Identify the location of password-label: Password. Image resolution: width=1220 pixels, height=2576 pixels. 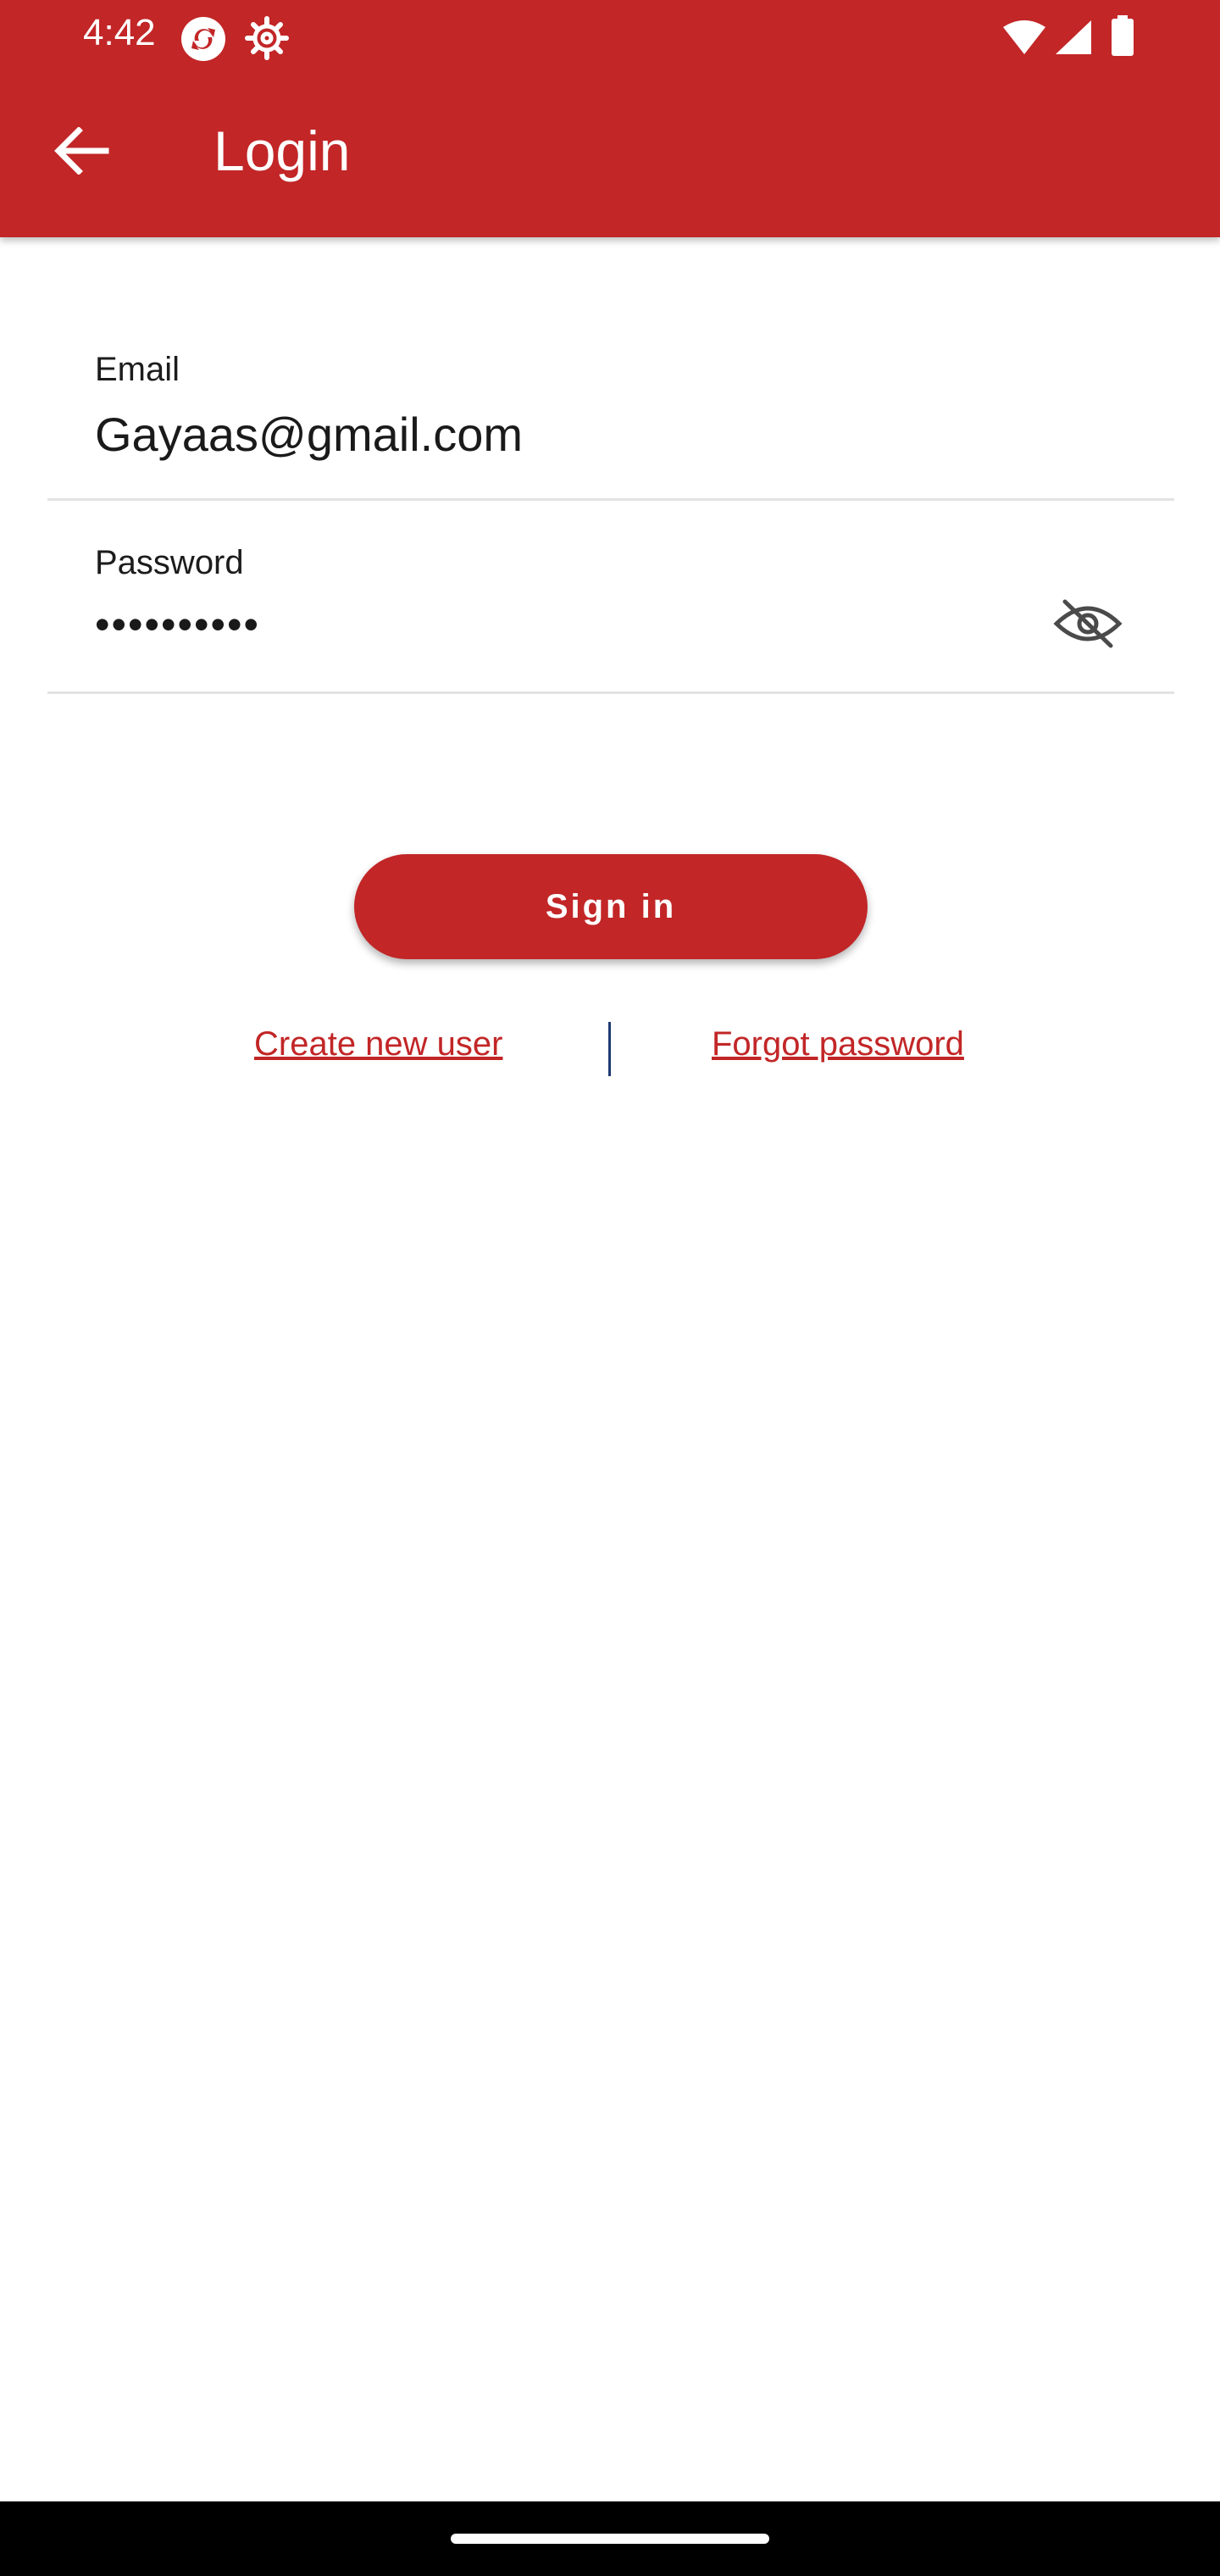
(169, 562).